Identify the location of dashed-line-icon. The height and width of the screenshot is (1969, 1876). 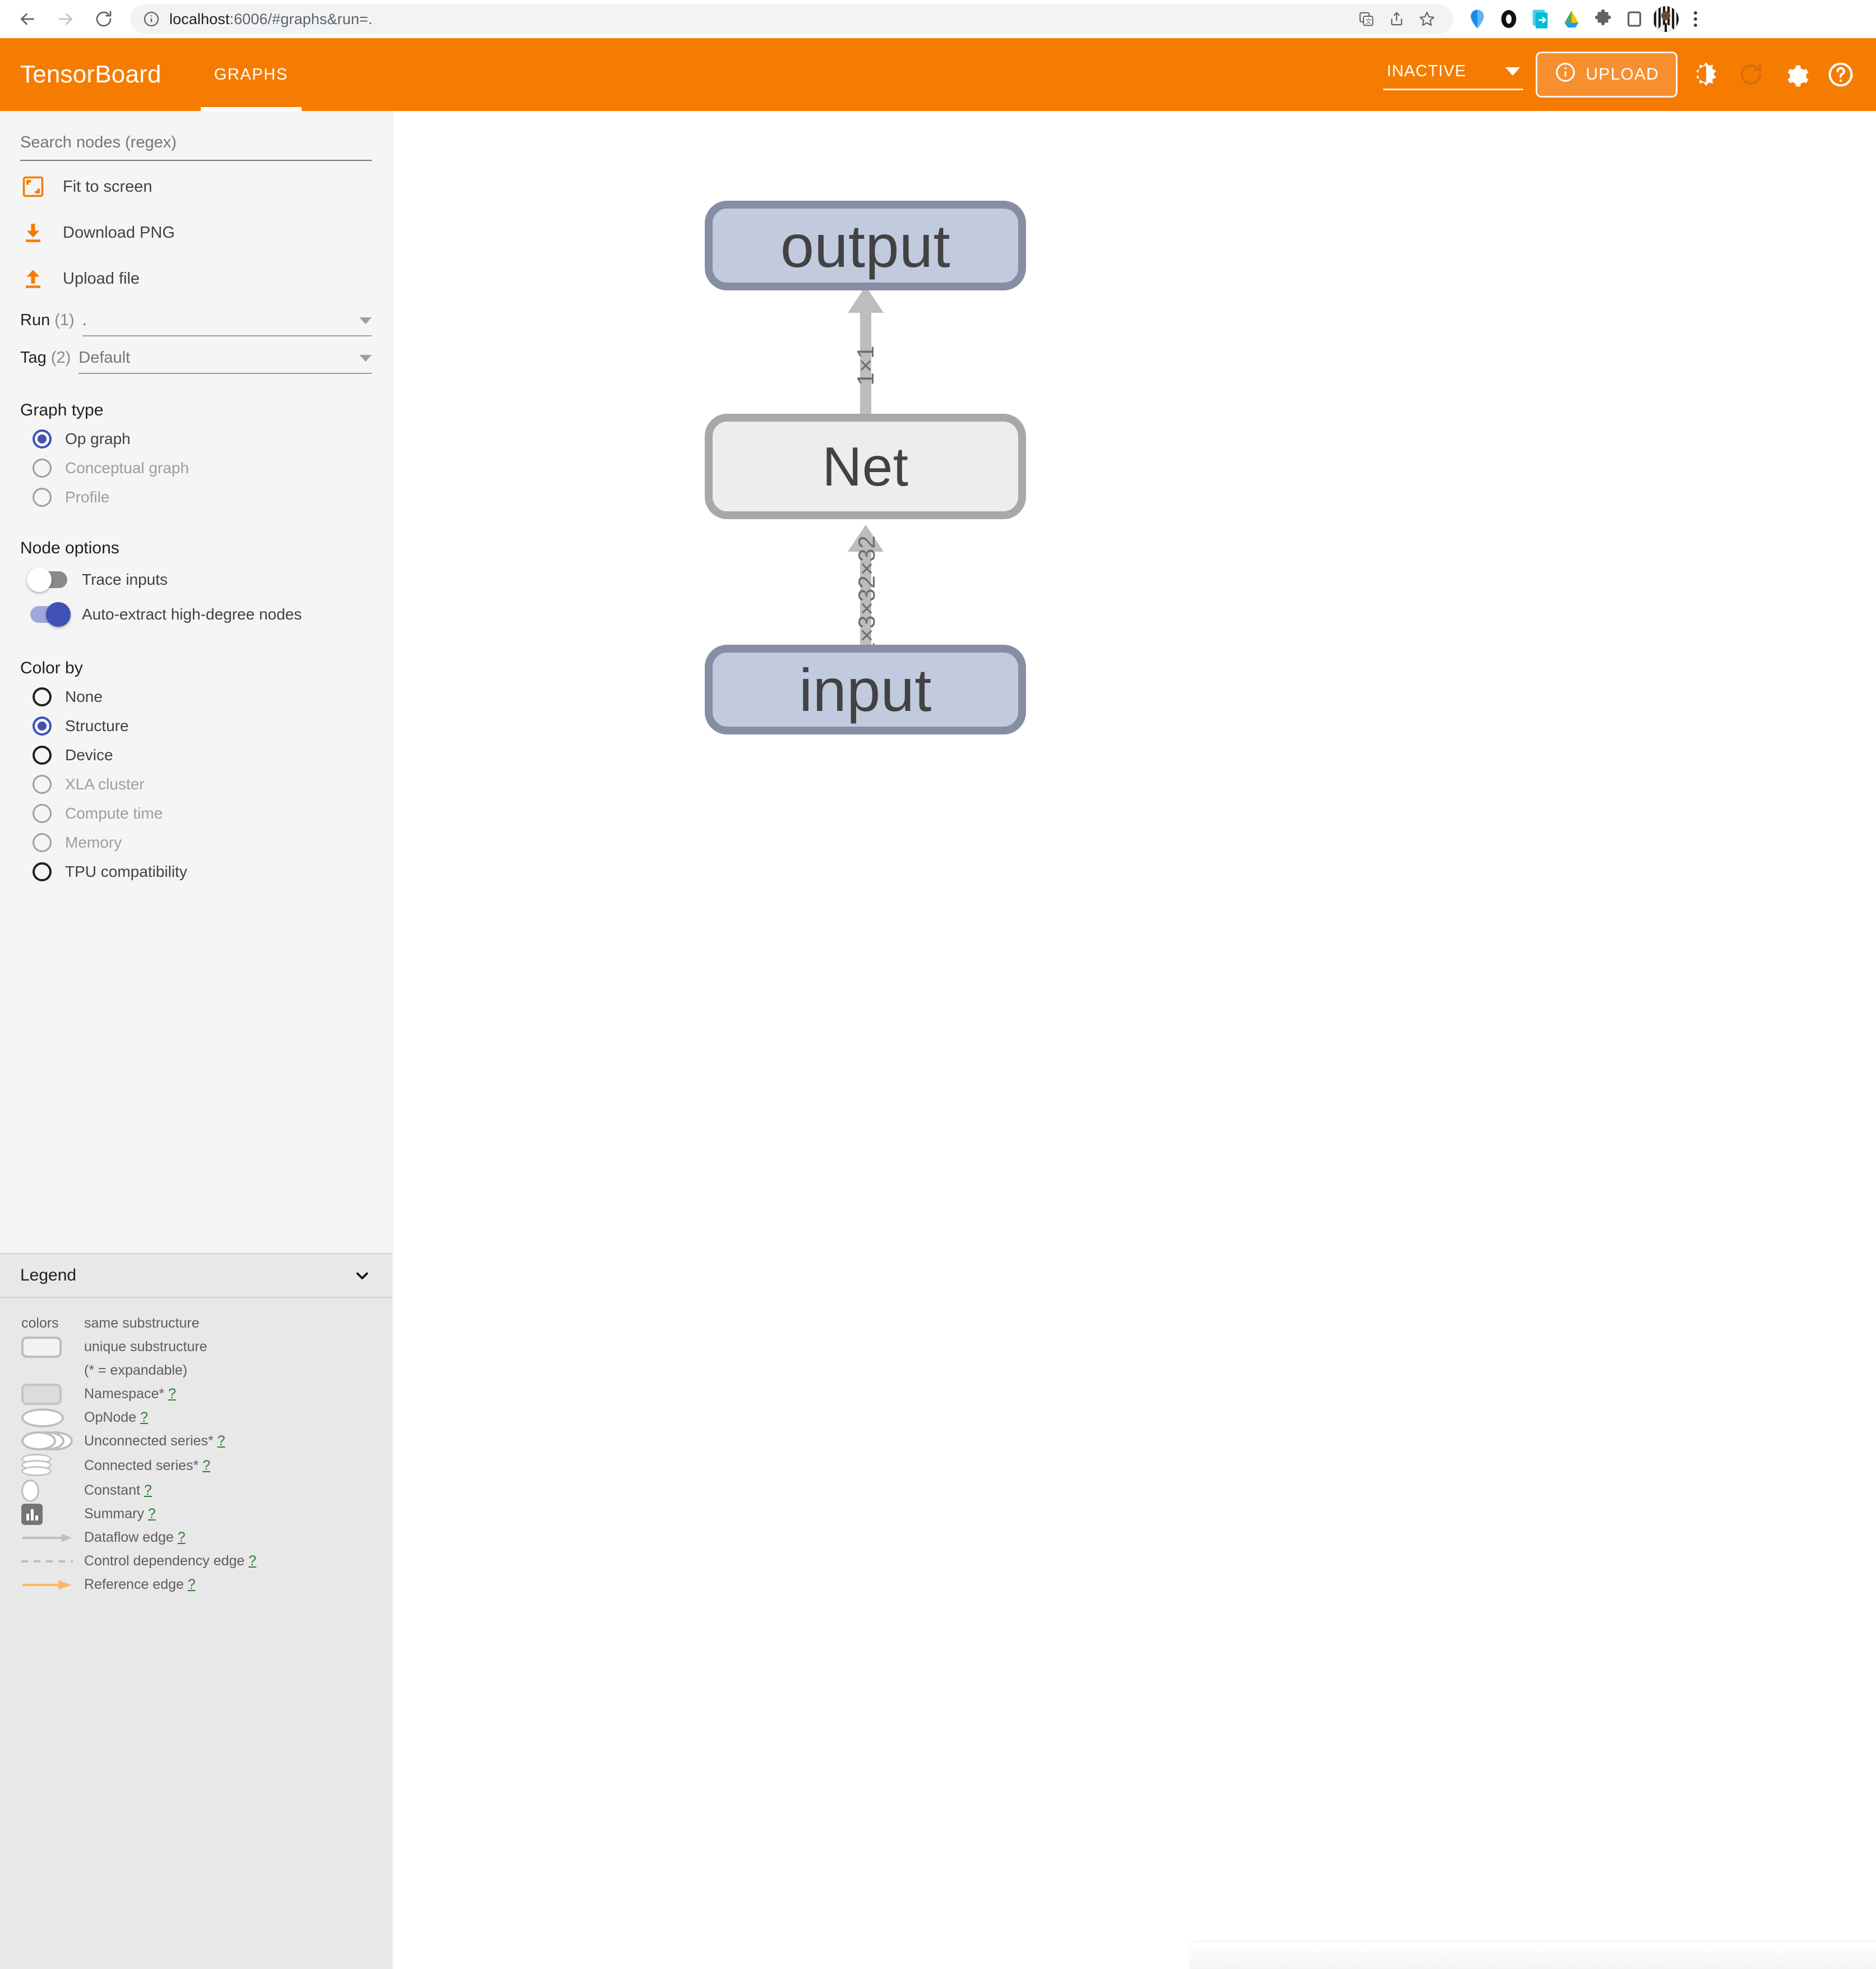
(50, 1561).